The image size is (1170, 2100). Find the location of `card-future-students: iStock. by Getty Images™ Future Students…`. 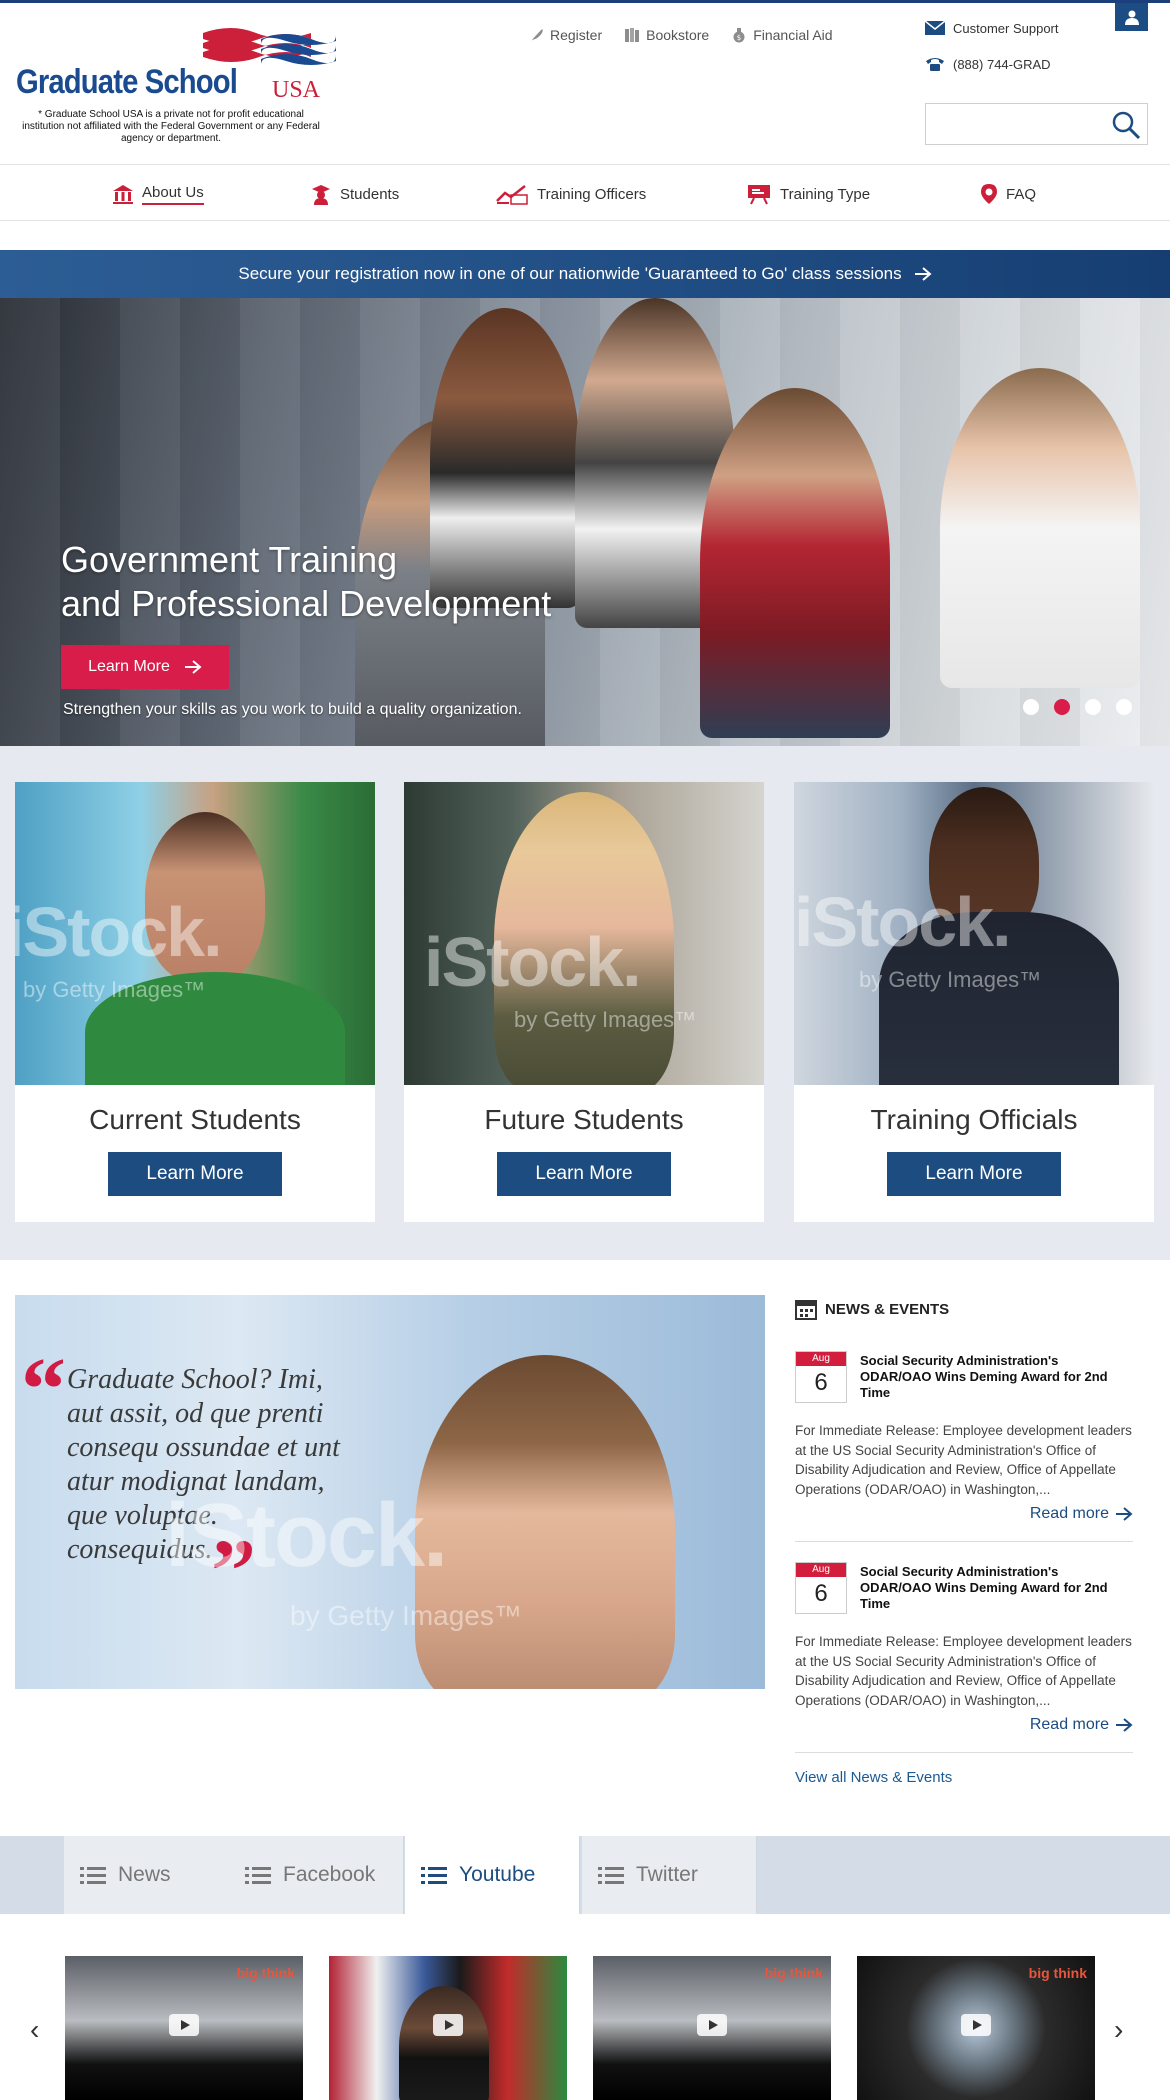

card-future-students: iStock. by Getty Images™ Future Students… is located at coordinates (584, 1002).